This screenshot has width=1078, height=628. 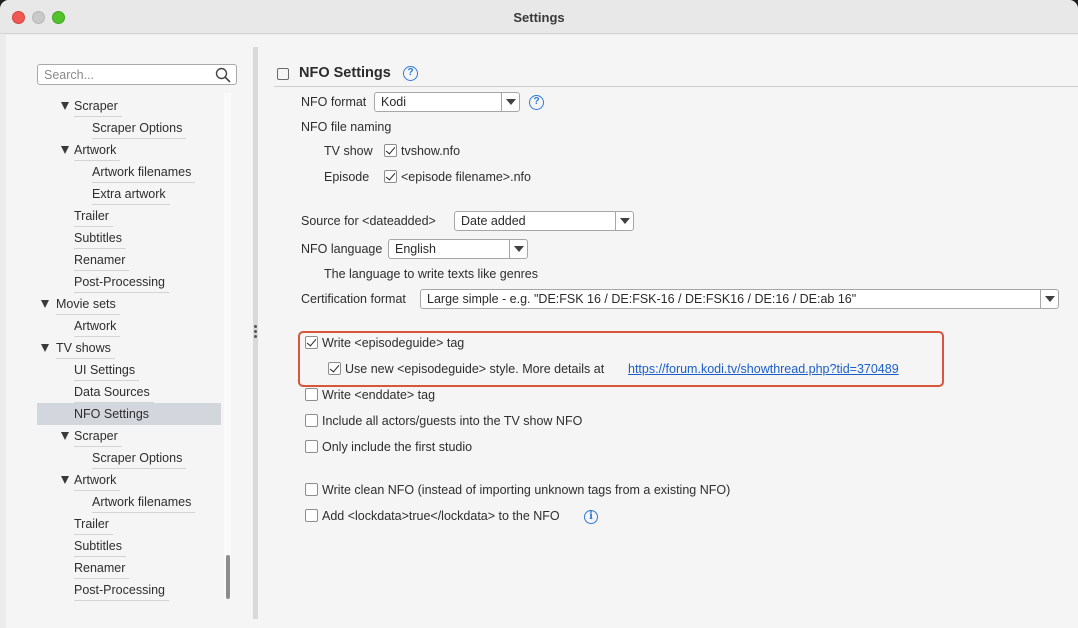 What do you see at coordinates (353, 299) in the screenshot?
I see `certification-format-label: Certification format` at bounding box center [353, 299].